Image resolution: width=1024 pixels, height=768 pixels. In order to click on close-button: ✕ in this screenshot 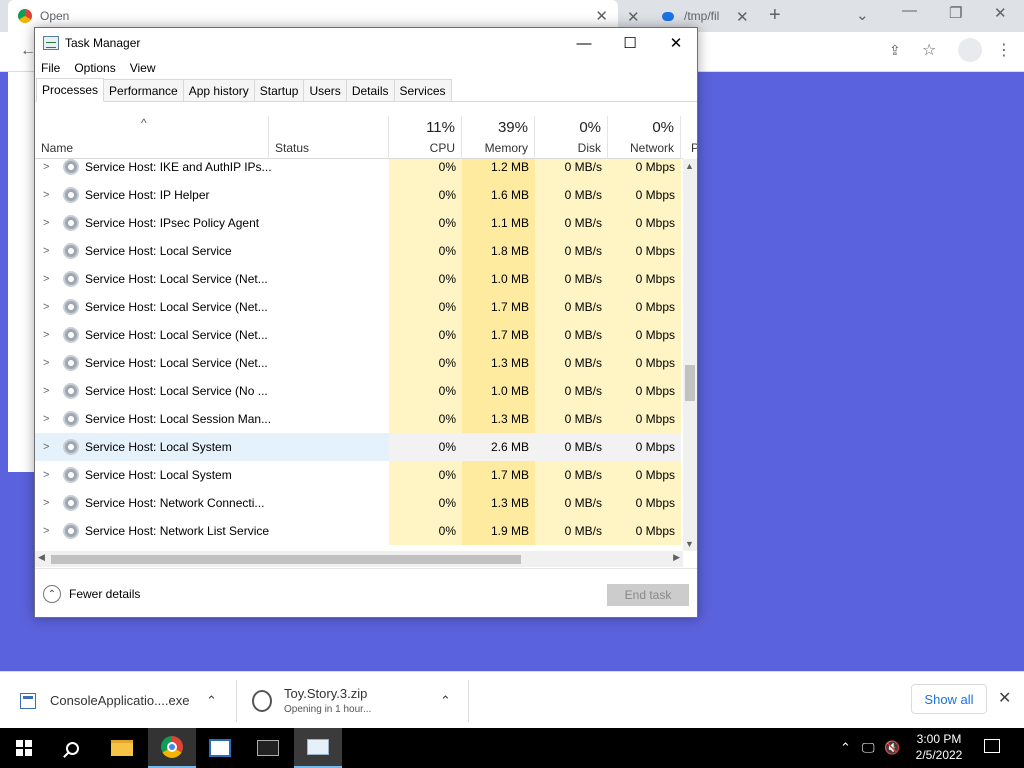, I will do `click(676, 43)`.